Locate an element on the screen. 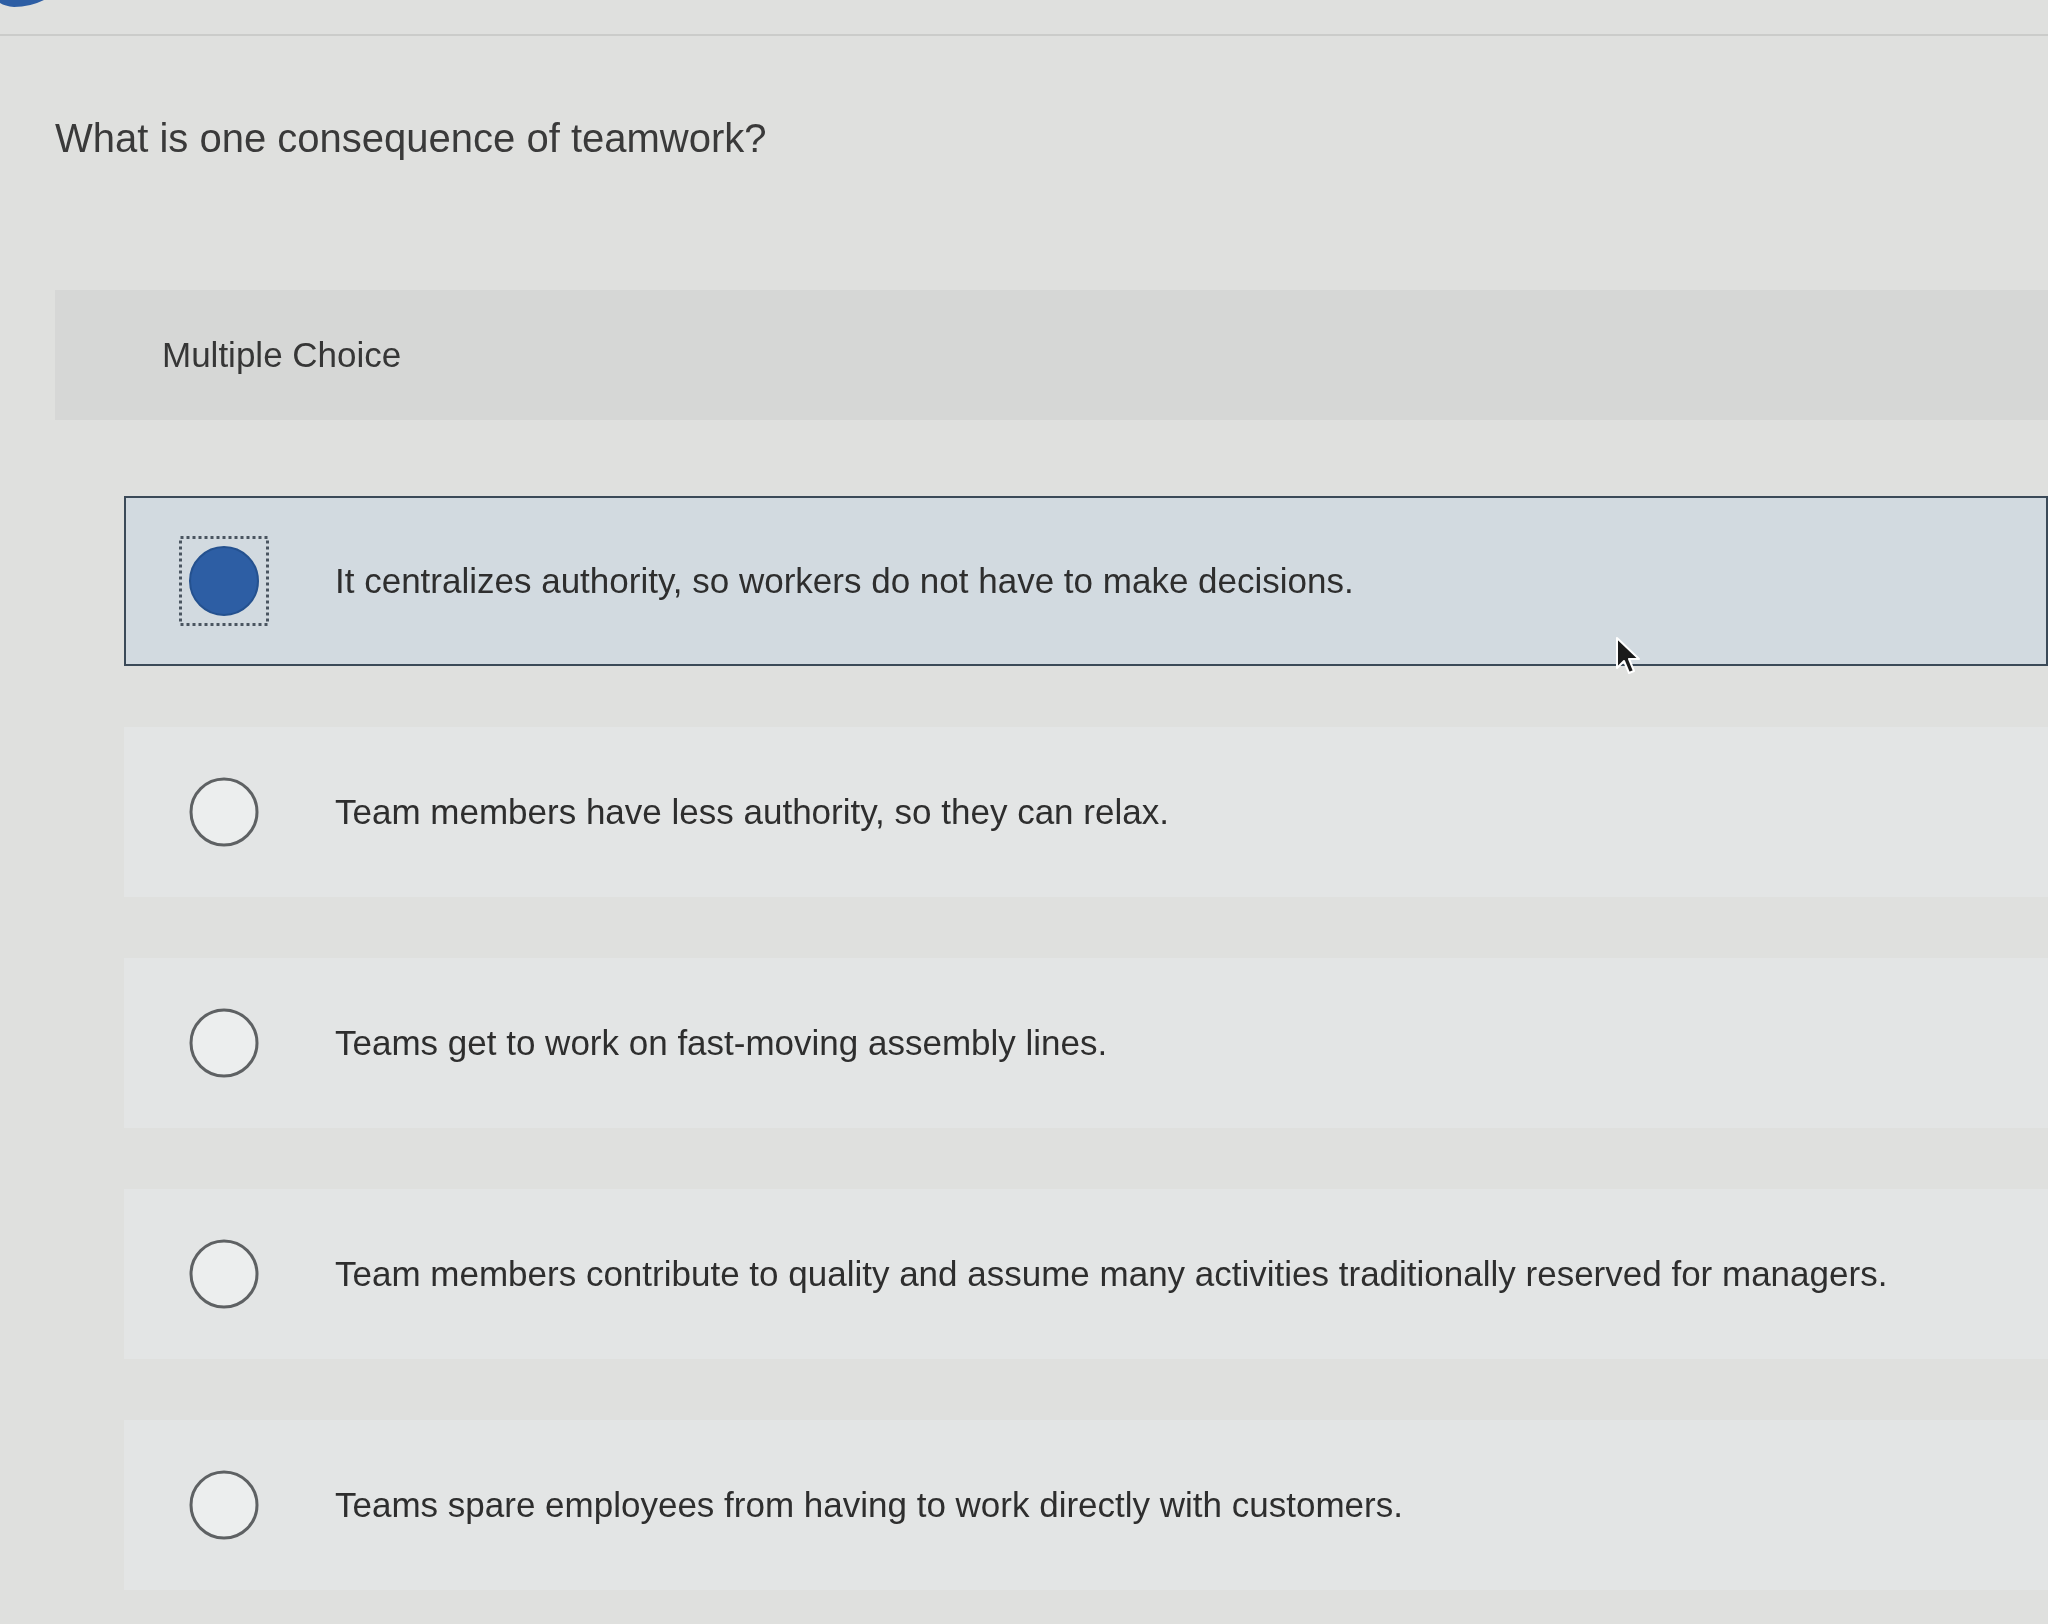 The width and height of the screenshot is (2048, 1624). option-text: Teams spare employees from having to work directly with customers. is located at coordinates (869, 1505).